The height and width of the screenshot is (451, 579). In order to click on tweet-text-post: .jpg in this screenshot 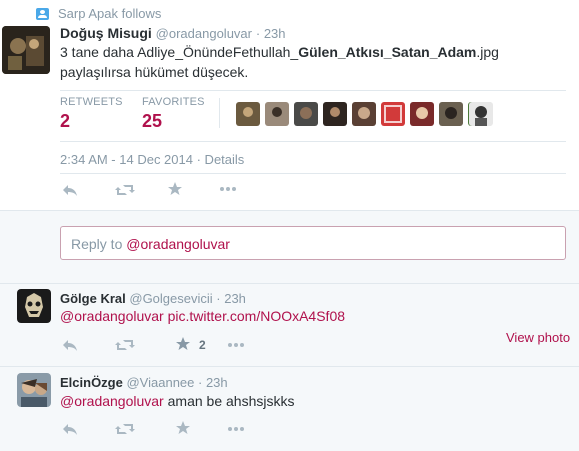, I will do `click(487, 52)`.